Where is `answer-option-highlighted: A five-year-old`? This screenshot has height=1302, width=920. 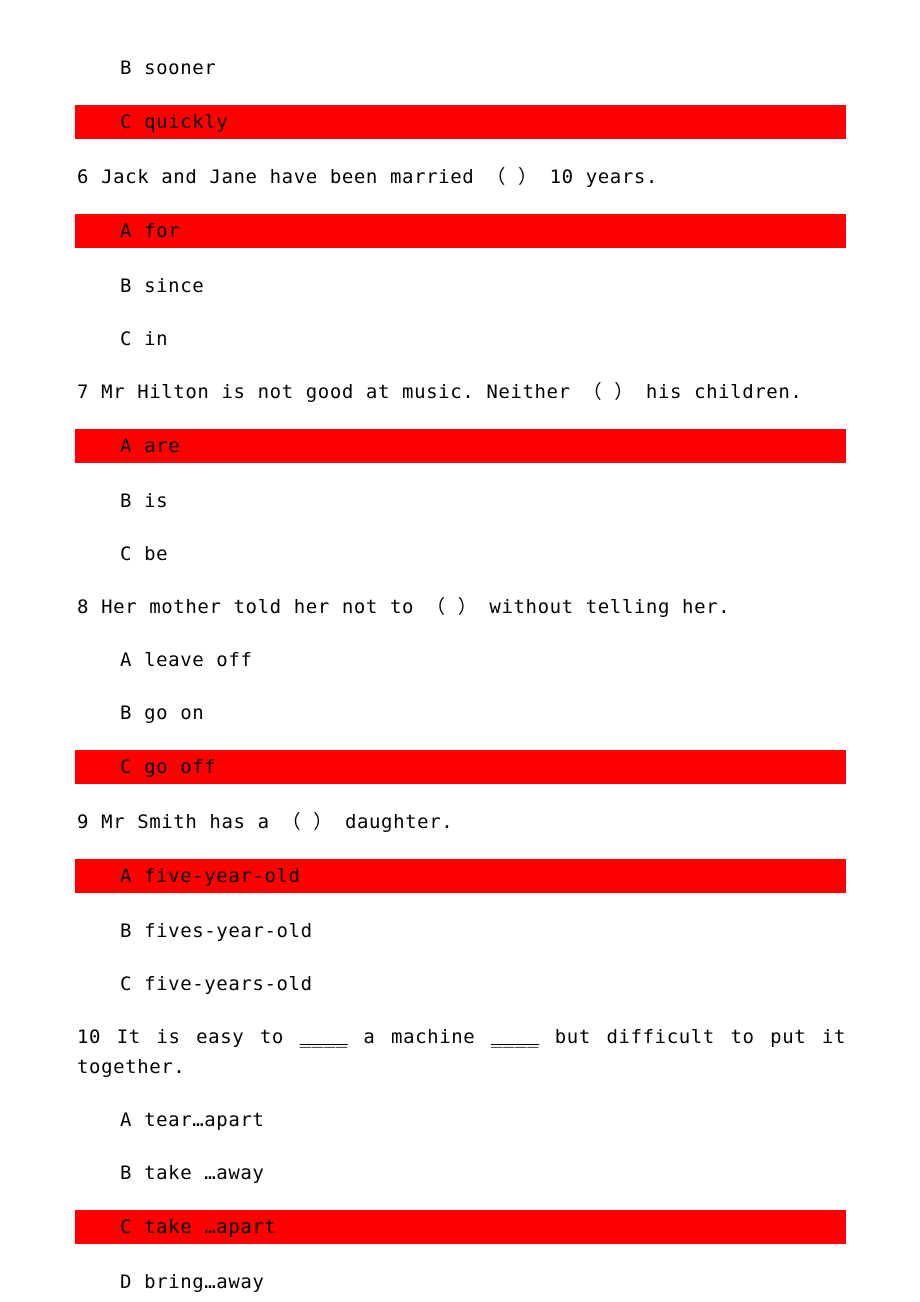 answer-option-highlighted: A five-year-old is located at coordinates (460, 876).